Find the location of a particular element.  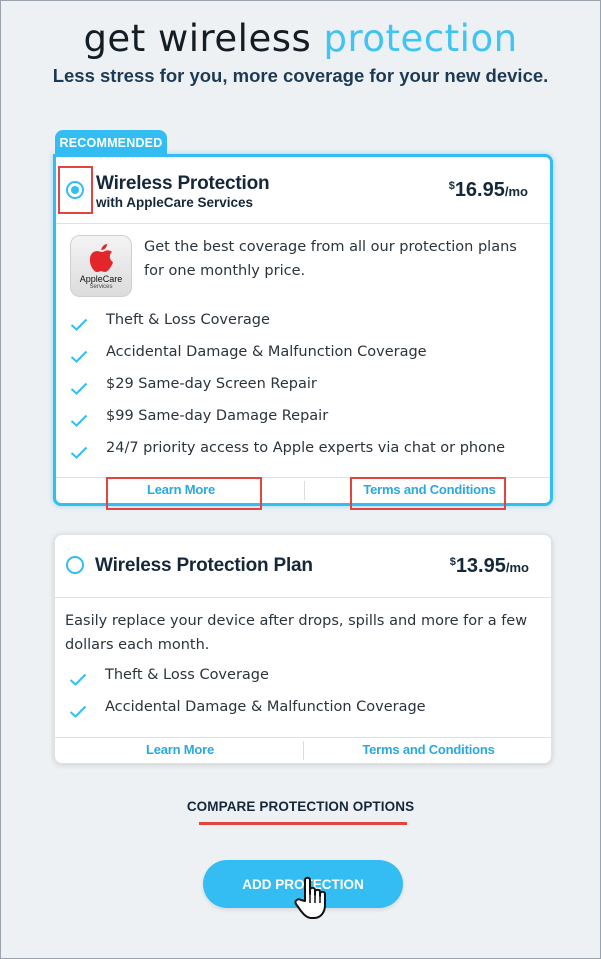

terms-link: Terms and Conditions is located at coordinates (428, 751).